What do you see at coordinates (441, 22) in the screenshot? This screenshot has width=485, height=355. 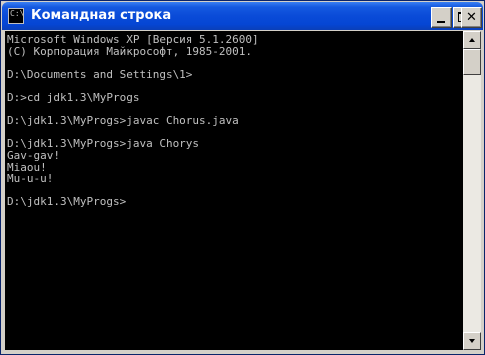 I see `minimize-icon` at bounding box center [441, 22].